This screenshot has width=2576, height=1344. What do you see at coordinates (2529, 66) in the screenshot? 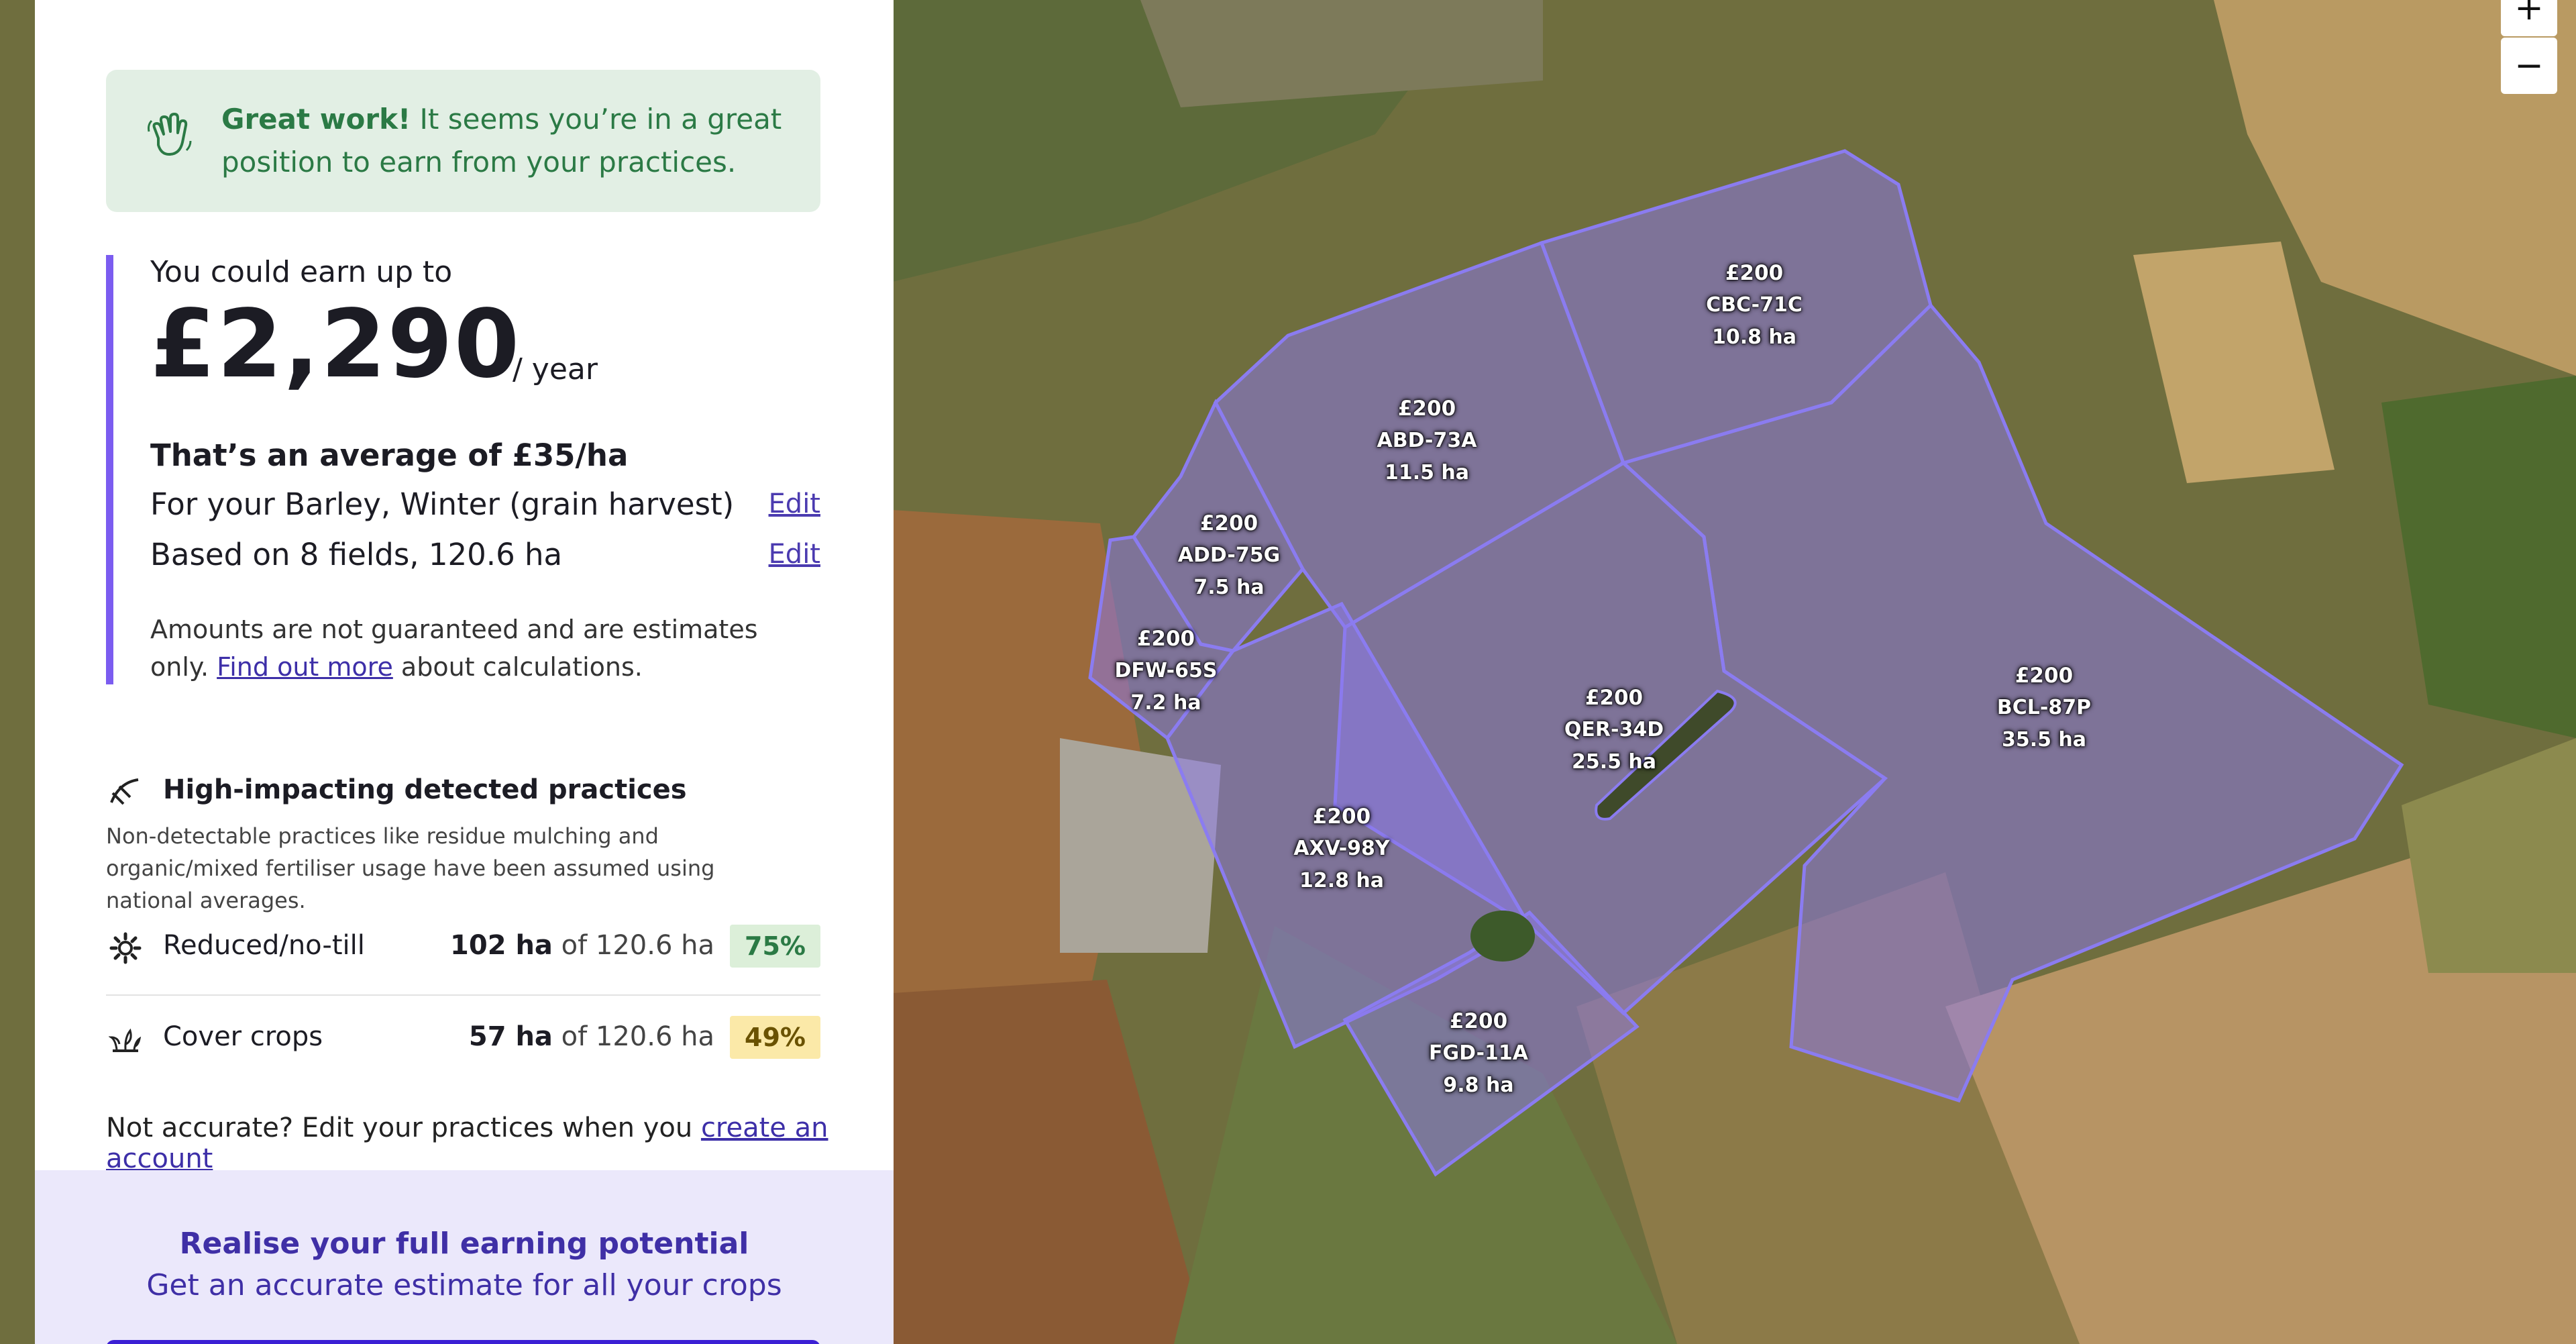
I see `zoom-out-button: −` at bounding box center [2529, 66].